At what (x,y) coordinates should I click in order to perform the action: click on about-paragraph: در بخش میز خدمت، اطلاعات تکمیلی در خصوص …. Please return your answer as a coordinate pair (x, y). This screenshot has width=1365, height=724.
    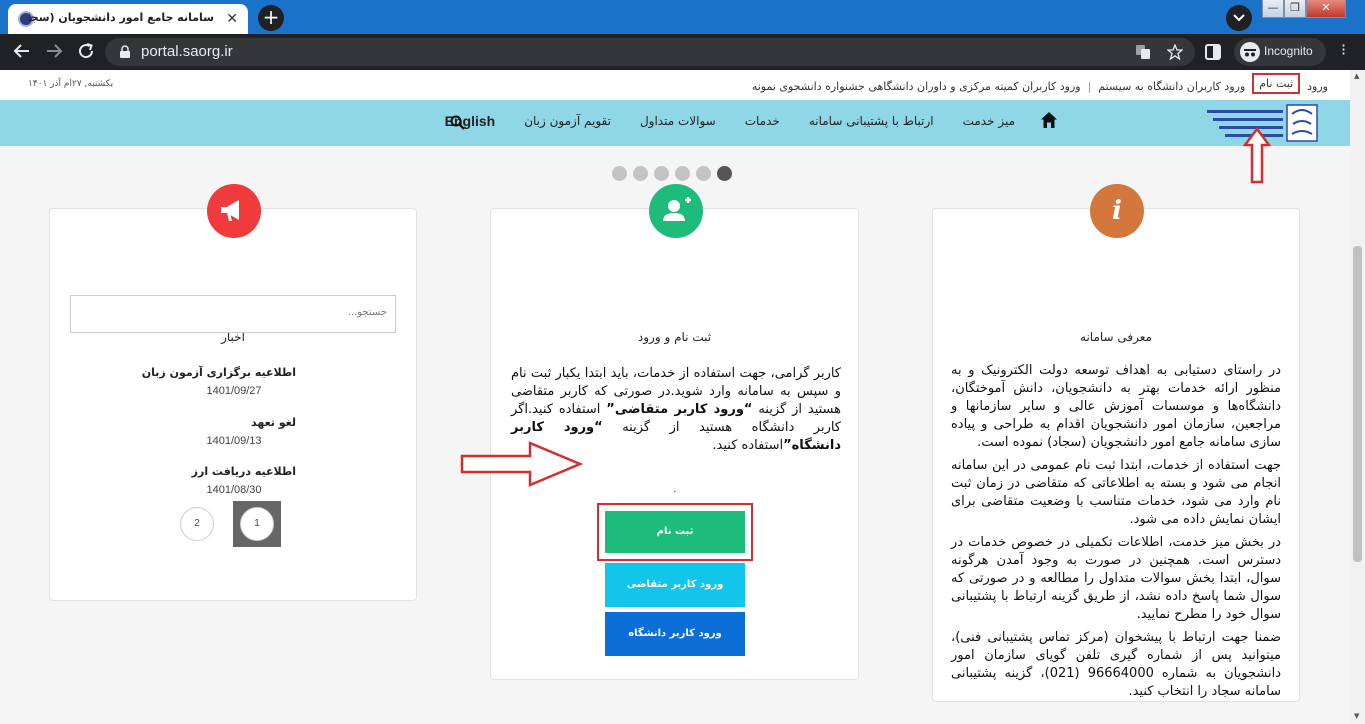
    Looking at the image, I should click on (1116, 578).